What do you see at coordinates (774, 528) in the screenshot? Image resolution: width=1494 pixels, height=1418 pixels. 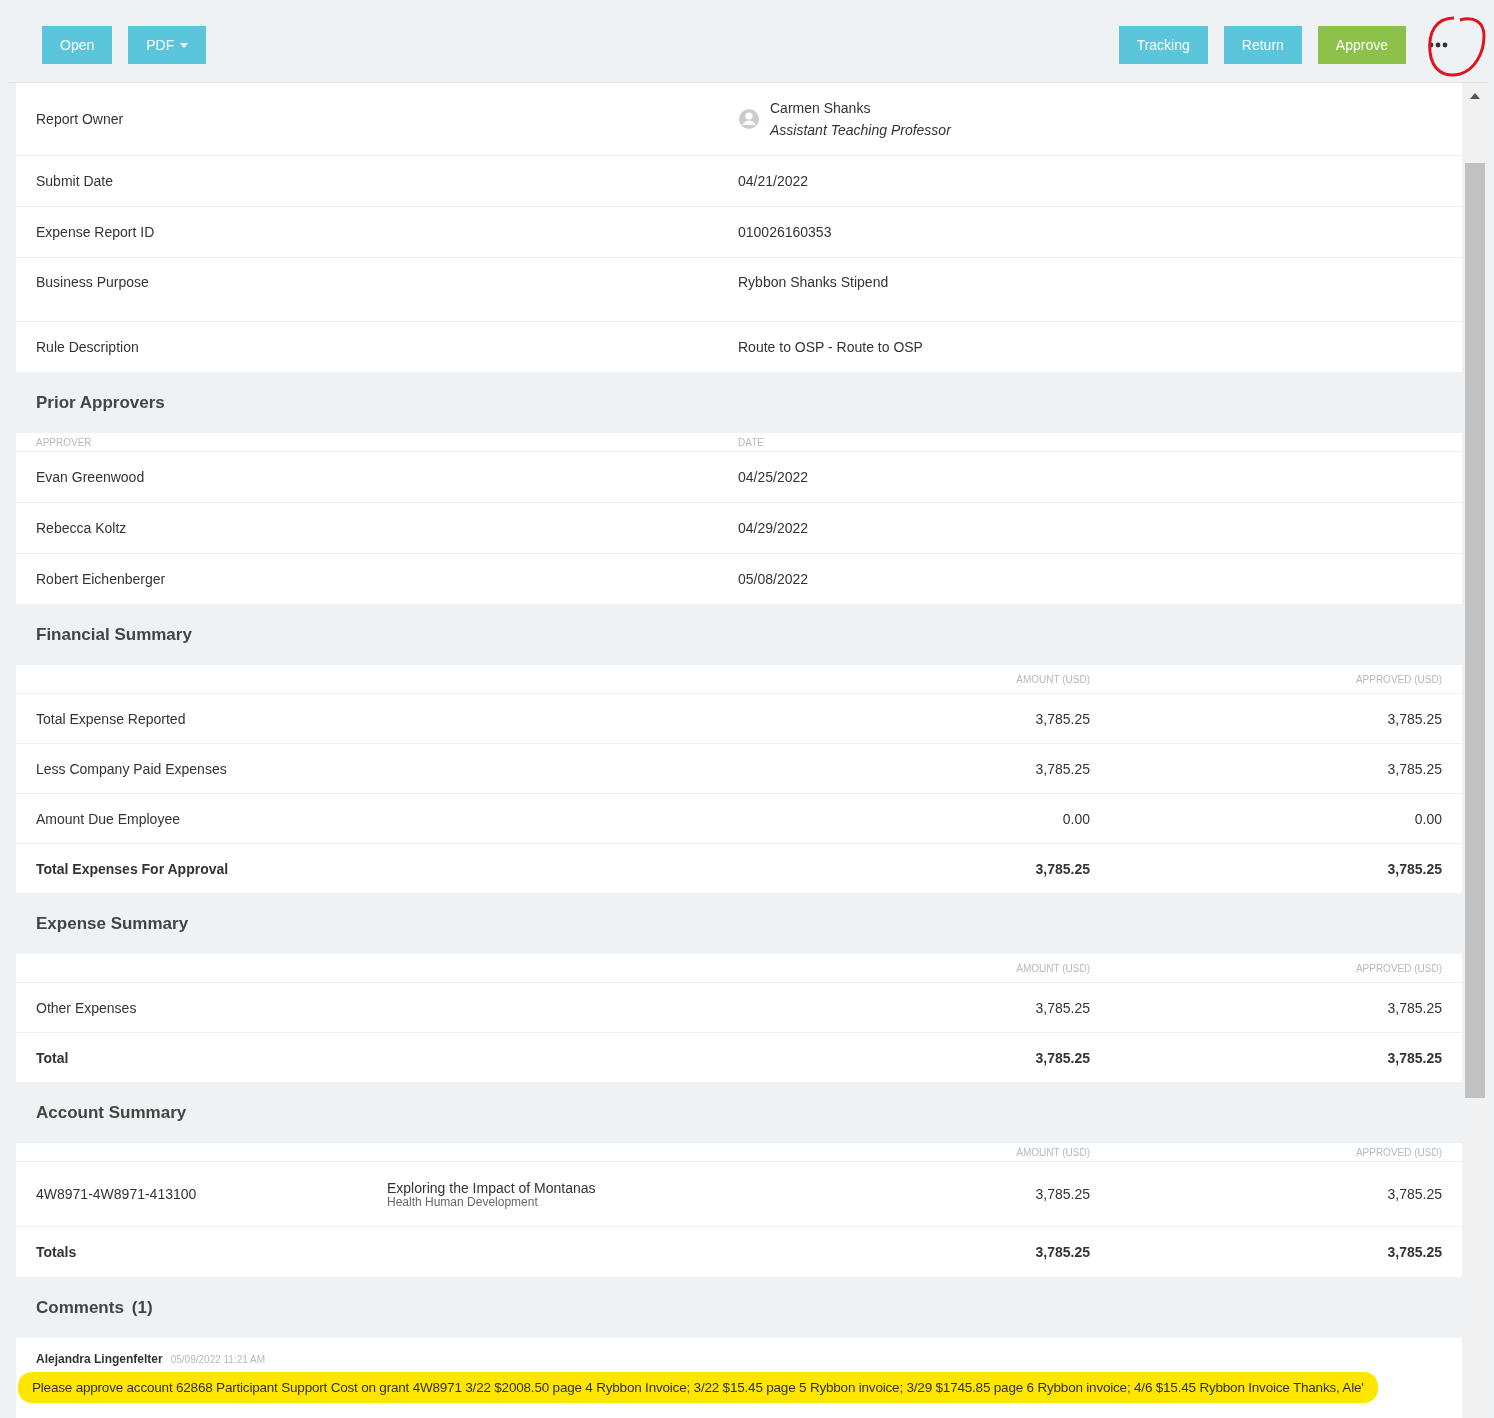 I see `approval-date: 04/29/2022` at bounding box center [774, 528].